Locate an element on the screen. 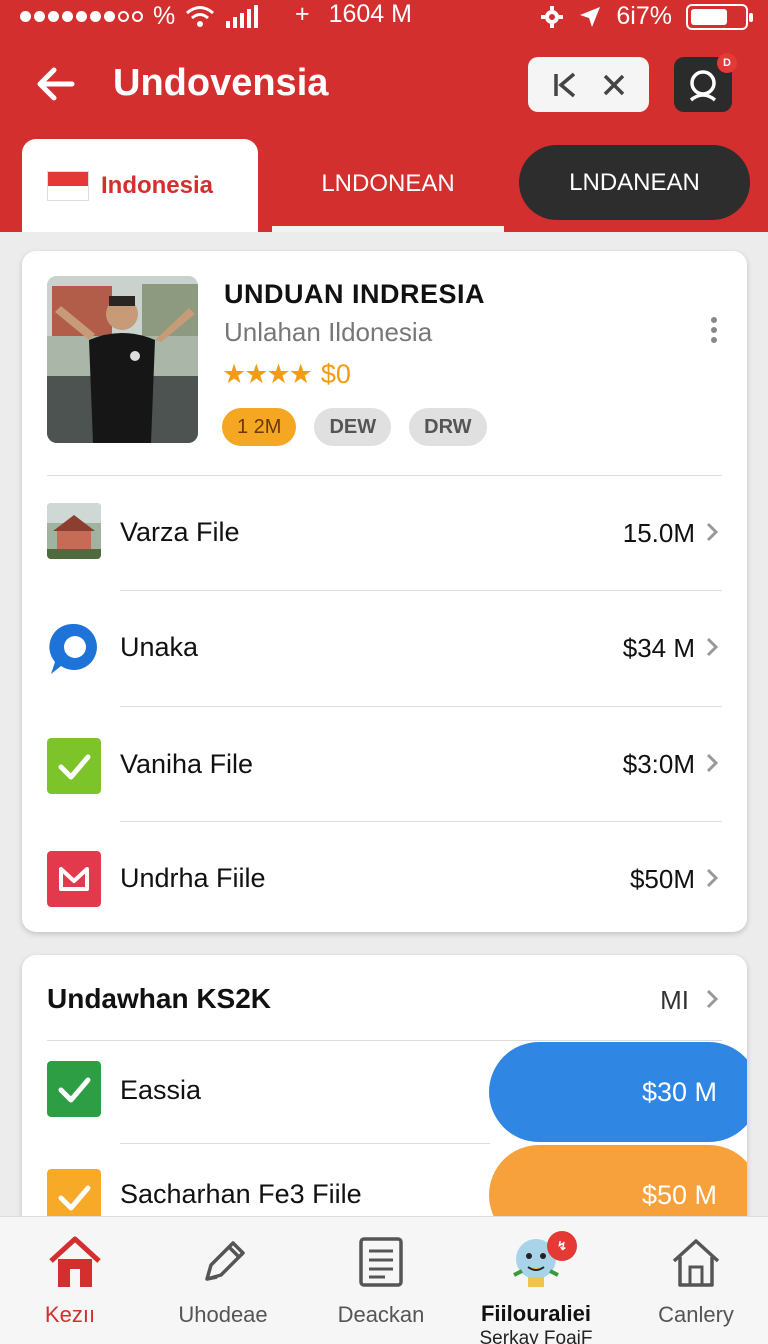  badge-size: 1 2M is located at coordinates (259, 427).